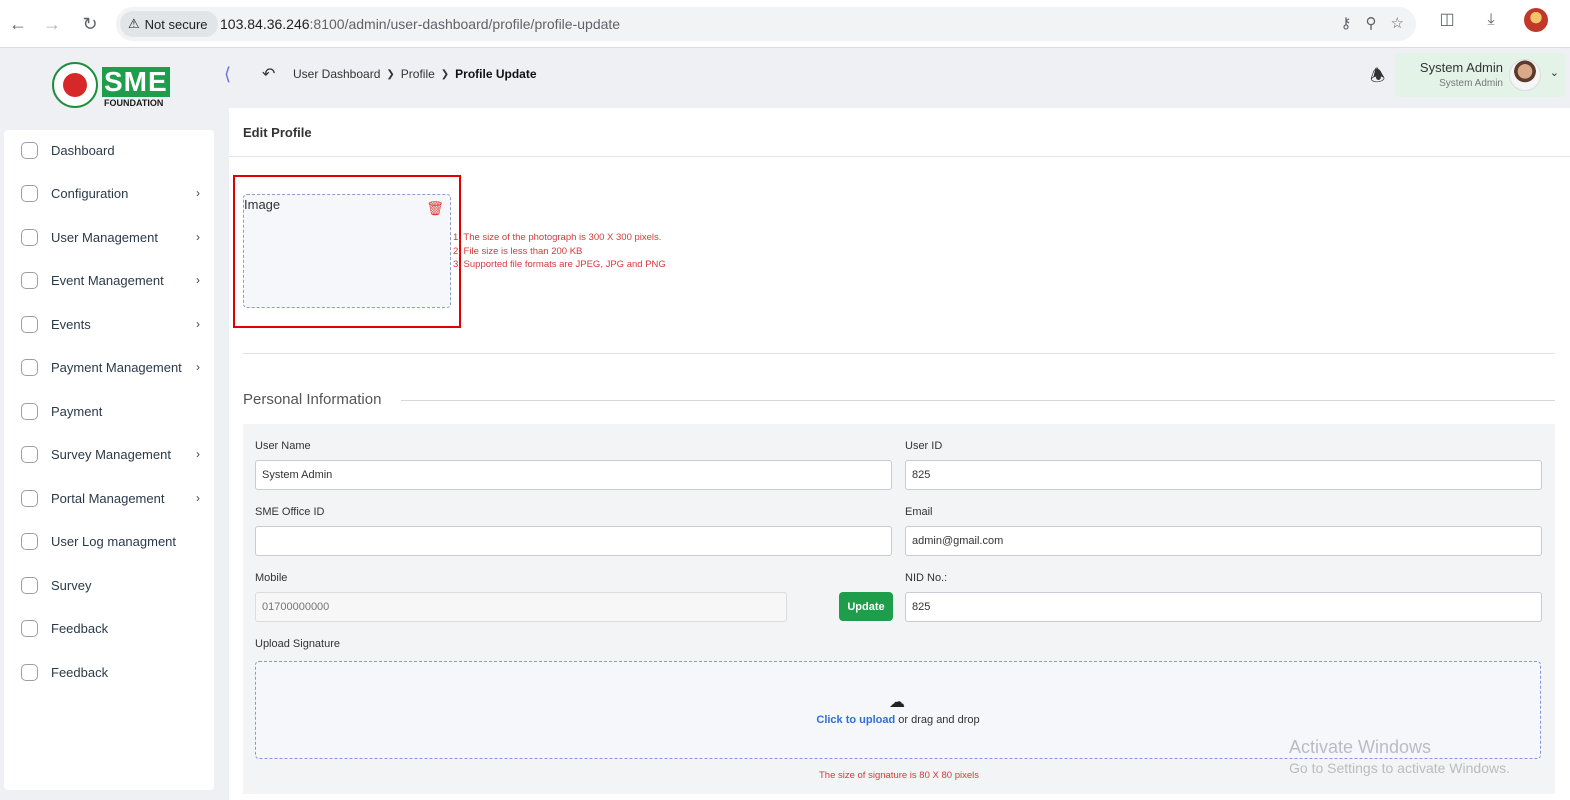 Image resolution: width=1570 pixels, height=800 pixels. Describe the element at coordinates (855, 720) in the screenshot. I see `click-to-upload-link: Click to upload` at that location.